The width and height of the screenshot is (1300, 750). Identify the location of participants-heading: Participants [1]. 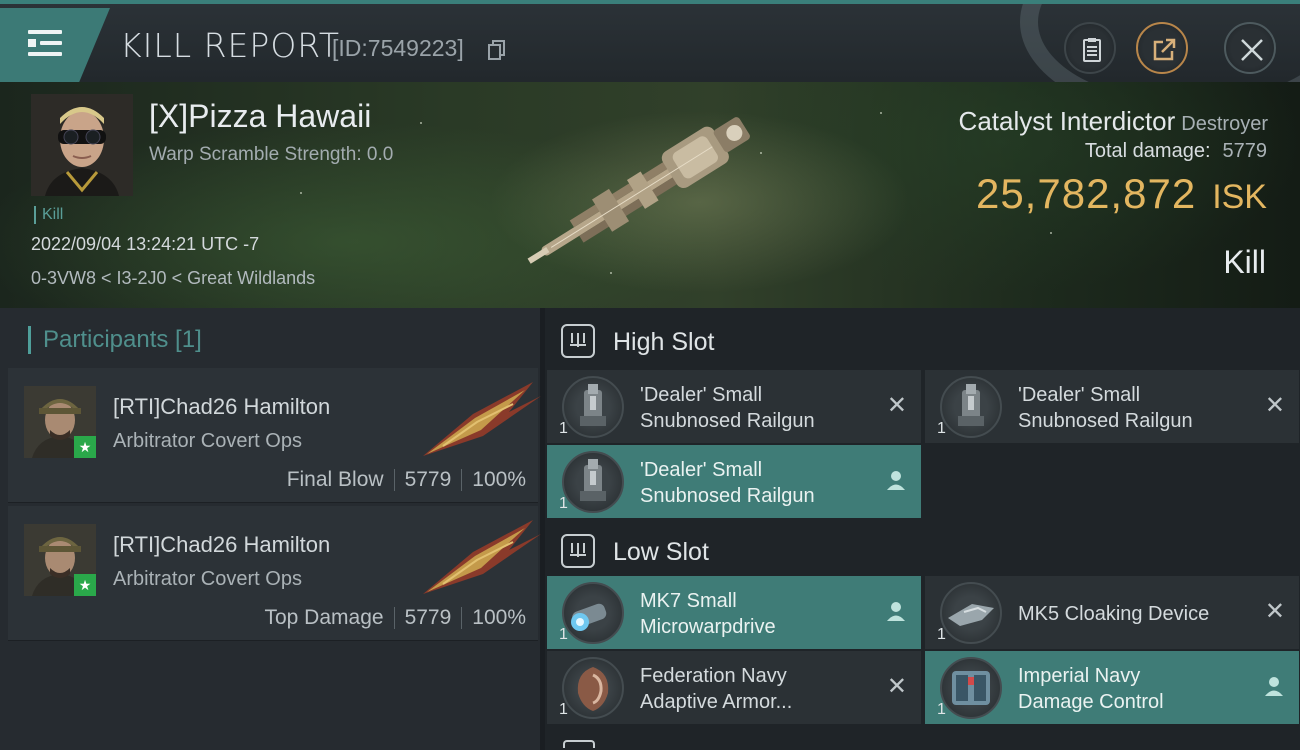
(115, 340).